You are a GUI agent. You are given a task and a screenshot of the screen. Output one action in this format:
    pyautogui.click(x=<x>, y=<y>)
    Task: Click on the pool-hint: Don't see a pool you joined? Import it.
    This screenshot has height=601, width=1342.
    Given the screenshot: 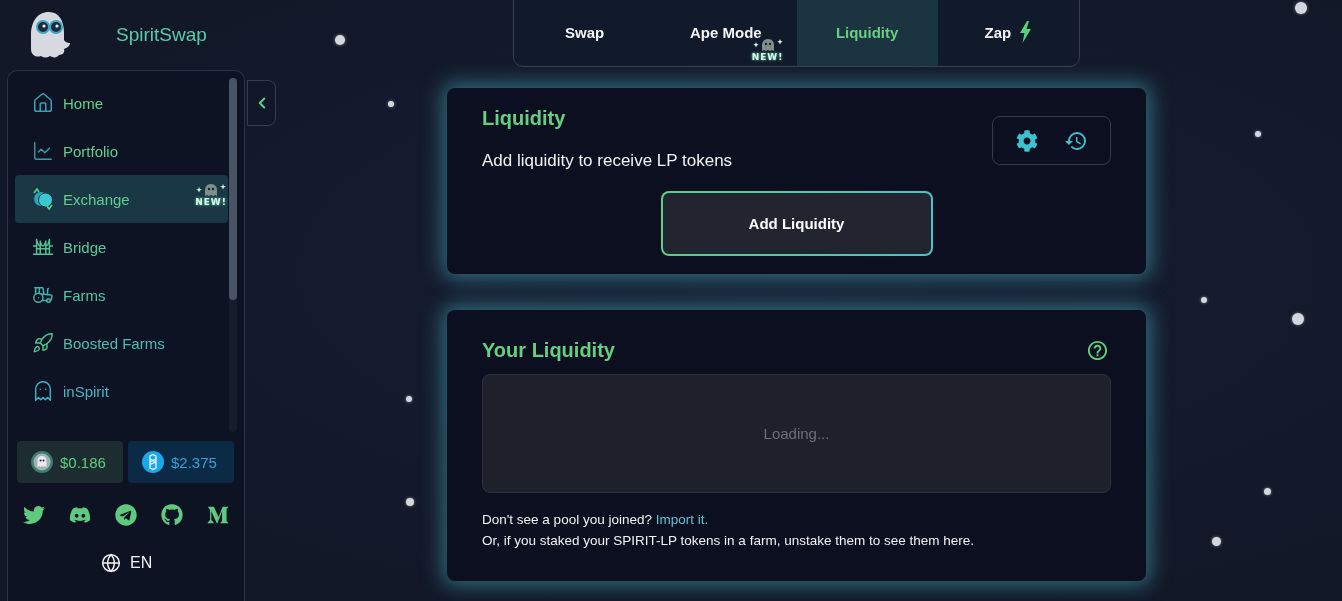 What is the action you would take?
    pyautogui.click(x=596, y=520)
    